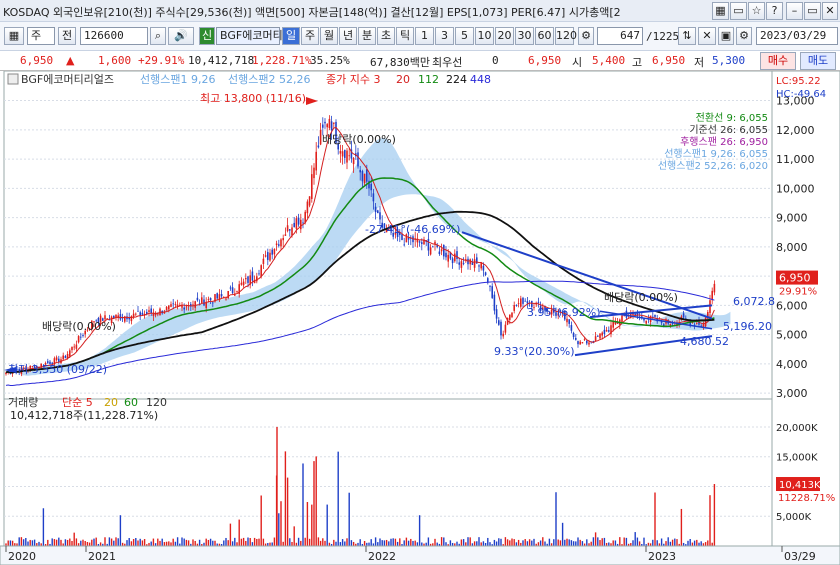 The image size is (840, 565). What do you see at coordinates (818, 61) in the screenshot?
I see `sell-button: 매도` at bounding box center [818, 61].